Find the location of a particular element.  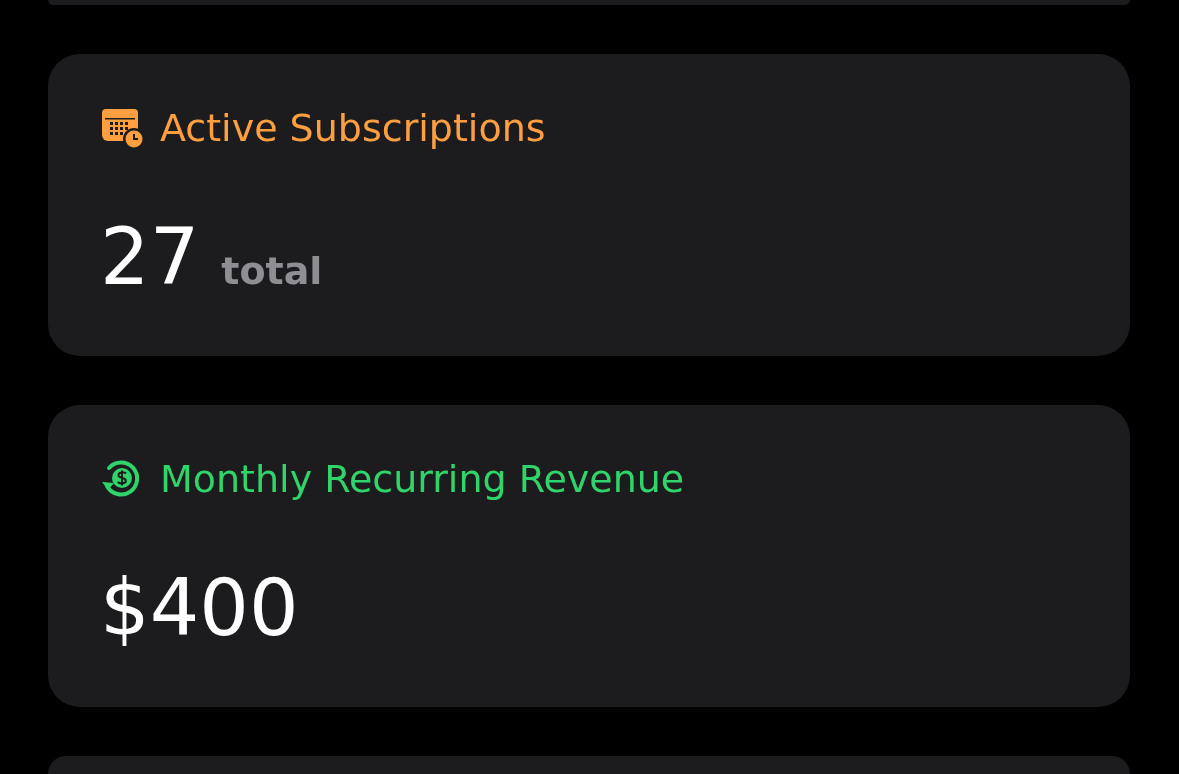

card-title: Active Subscriptions is located at coordinates (353, 128).